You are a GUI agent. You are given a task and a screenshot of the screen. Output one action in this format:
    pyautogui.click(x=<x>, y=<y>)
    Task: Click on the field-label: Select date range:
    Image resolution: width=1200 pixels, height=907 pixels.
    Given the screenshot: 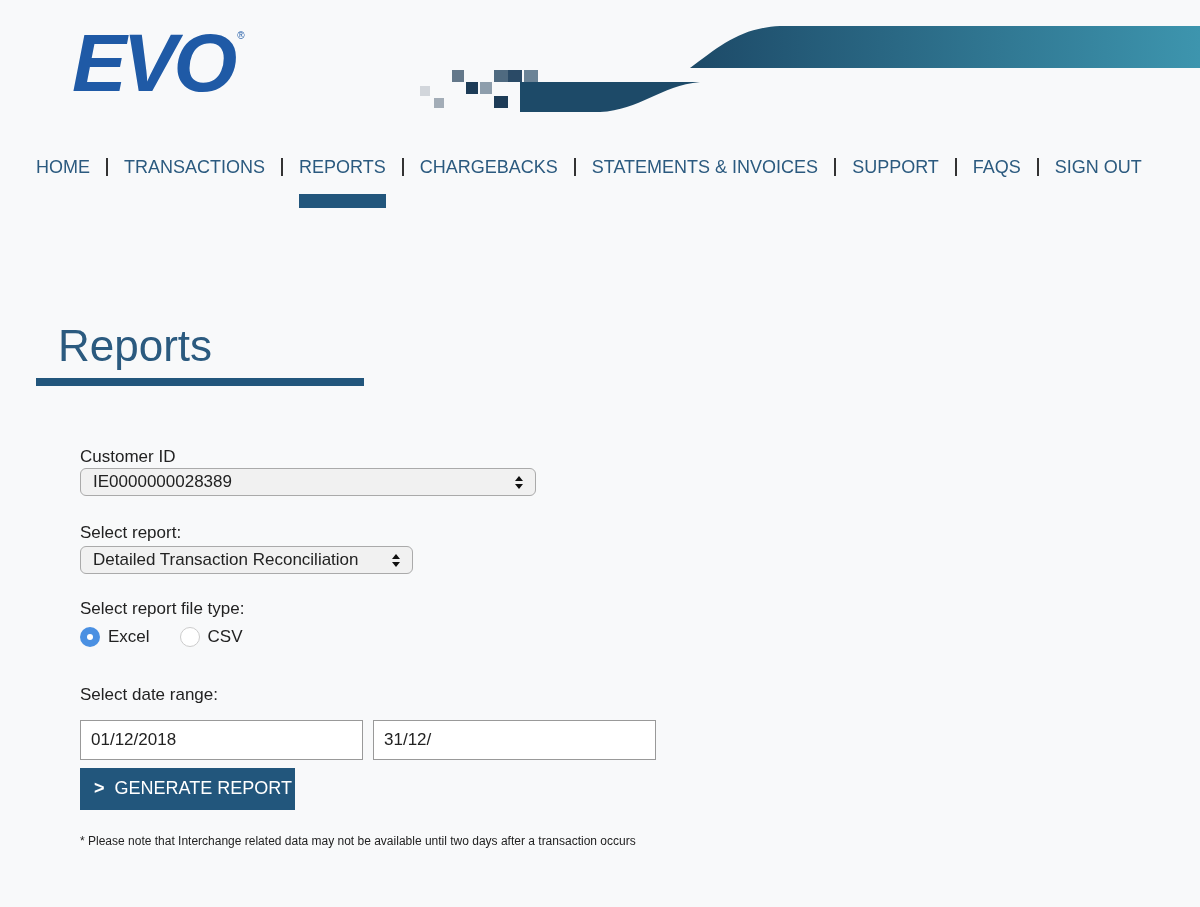 What is the action you would take?
    pyautogui.click(x=149, y=694)
    